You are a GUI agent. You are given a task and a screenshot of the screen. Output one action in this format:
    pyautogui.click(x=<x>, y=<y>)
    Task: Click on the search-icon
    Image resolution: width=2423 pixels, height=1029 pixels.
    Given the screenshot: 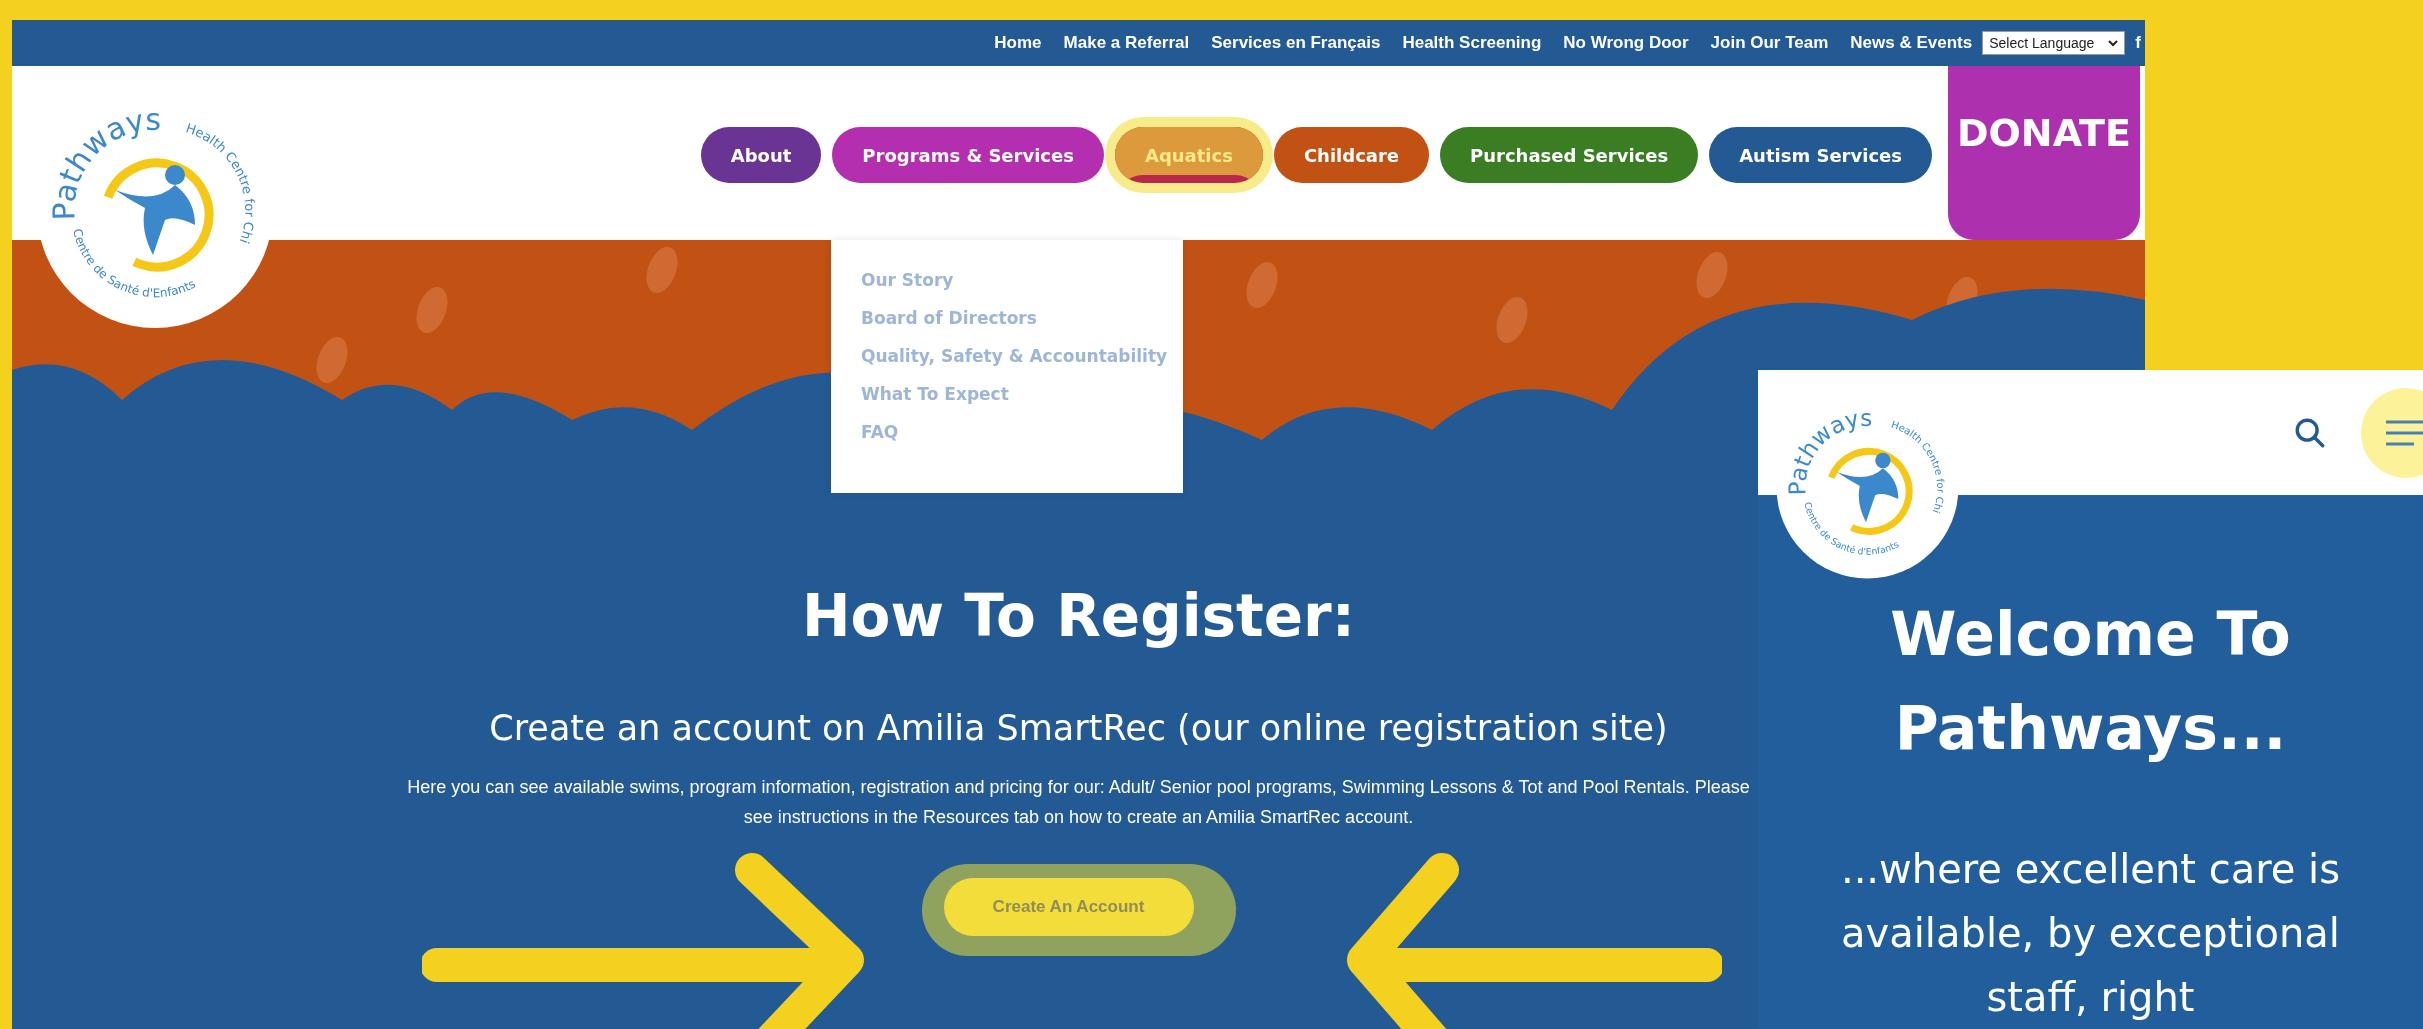 What is the action you would take?
    pyautogui.click(x=2310, y=433)
    